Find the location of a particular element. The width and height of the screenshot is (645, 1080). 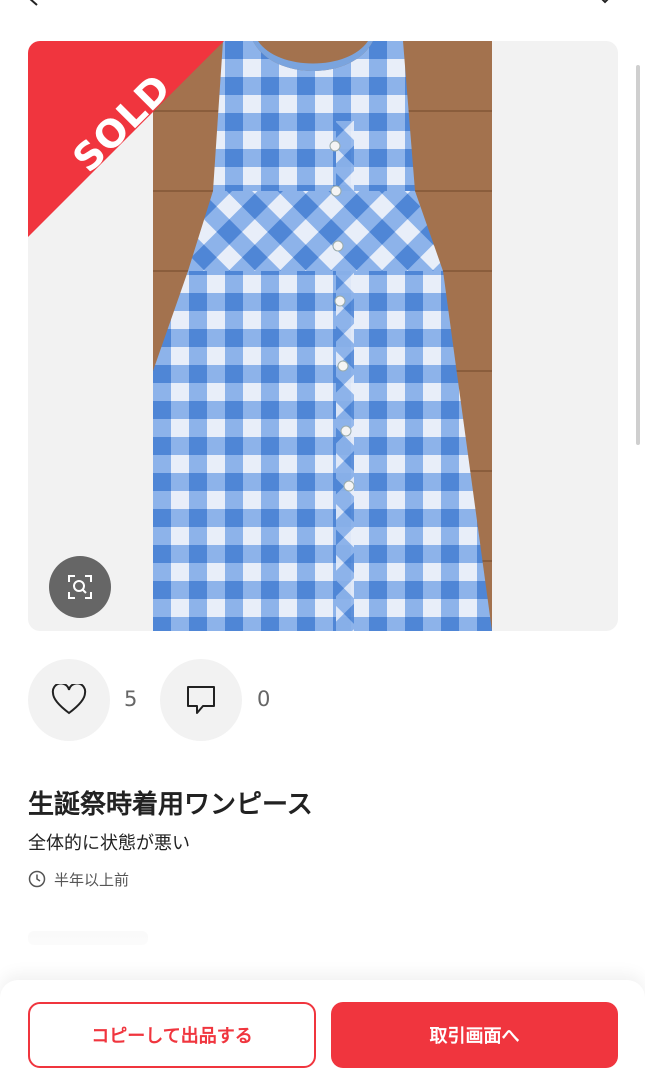

product-title: 生誕祭時着用ワンピース is located at coordinates (170, 805).